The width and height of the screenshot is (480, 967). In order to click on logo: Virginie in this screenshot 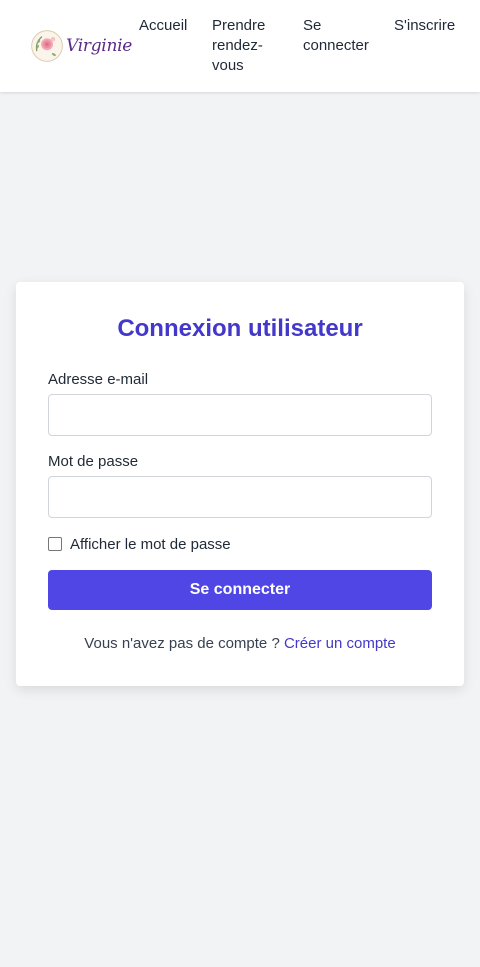, I will do `click(81, 46)`.